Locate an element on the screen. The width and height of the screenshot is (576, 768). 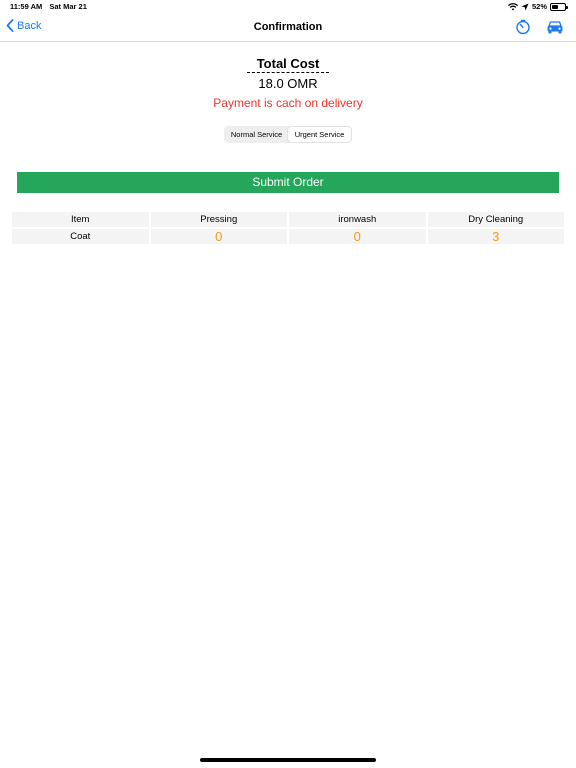
navigation-bar: Back Confirmation is located at coordinates (288, 28).